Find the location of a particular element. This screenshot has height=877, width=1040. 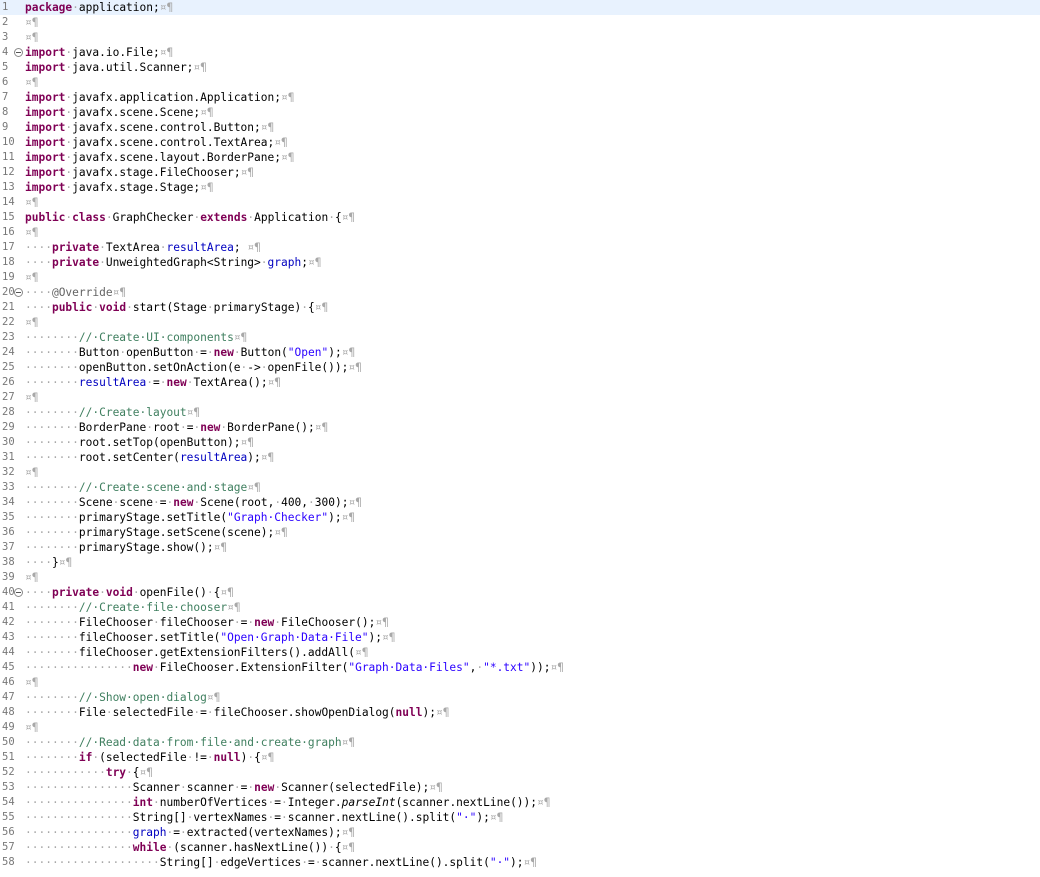

line-number: 29 is located at coordinates (8, 427).